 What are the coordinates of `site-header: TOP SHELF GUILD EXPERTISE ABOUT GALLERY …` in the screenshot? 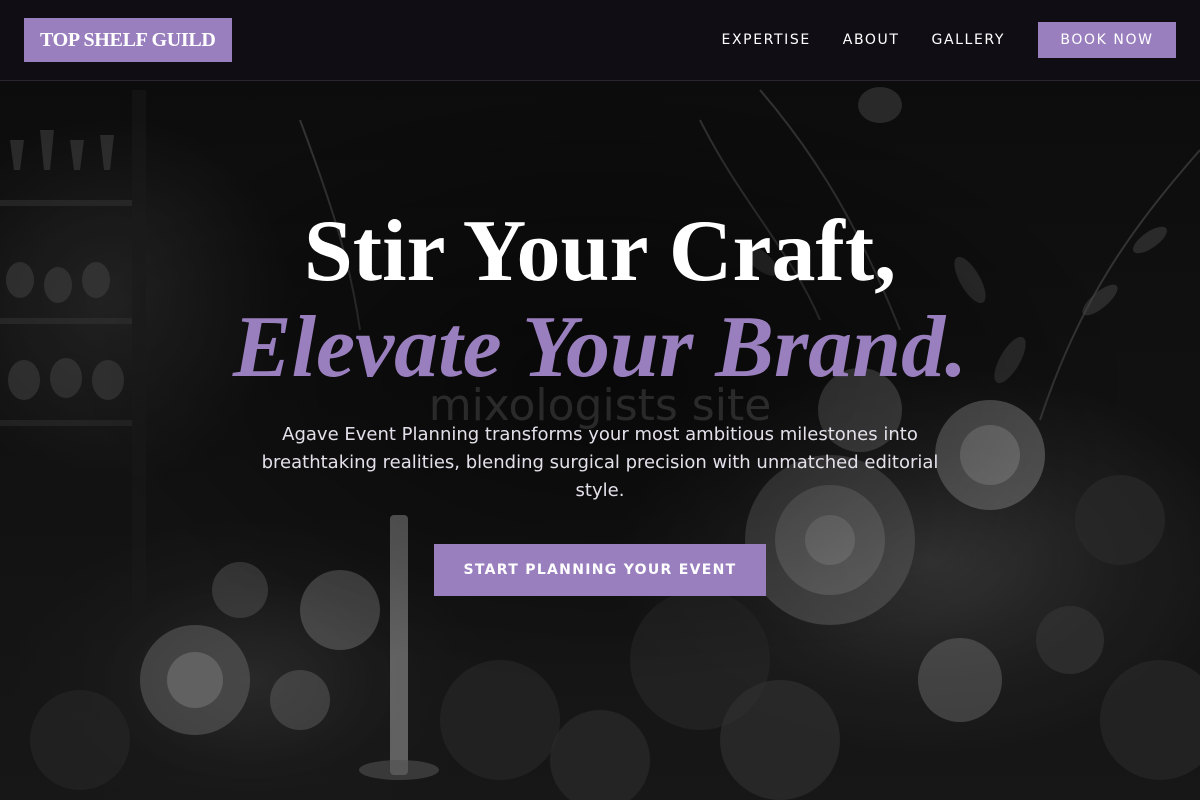 It's located at (600, 40).